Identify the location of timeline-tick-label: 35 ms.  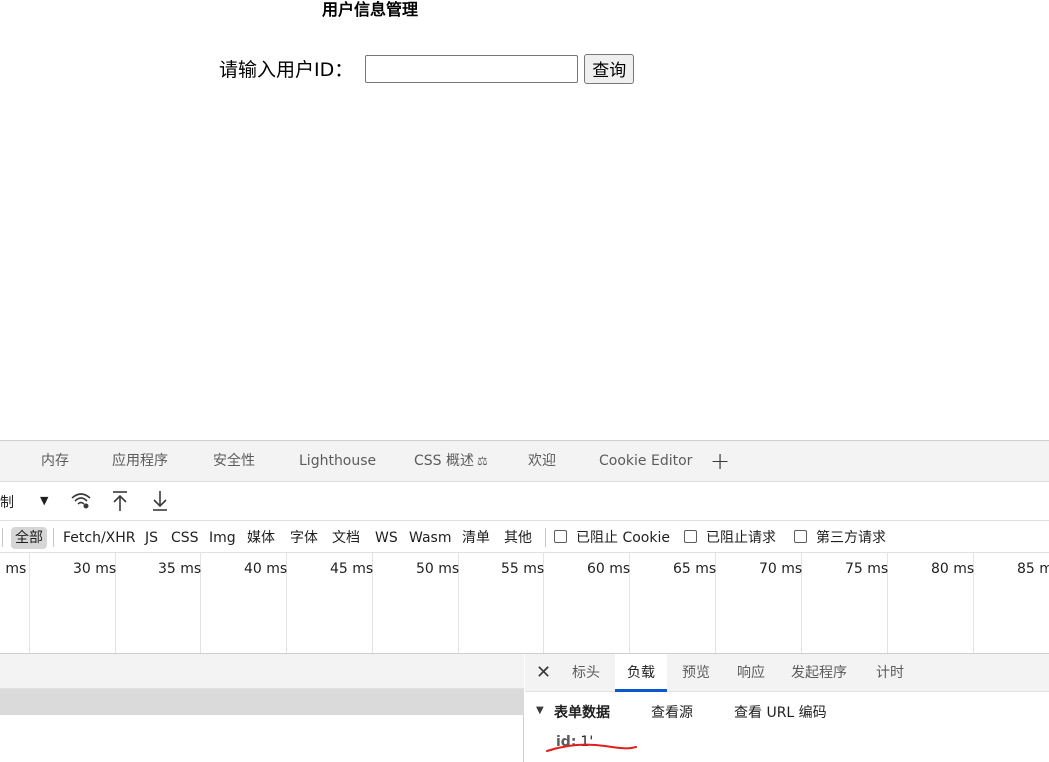
(180, 569).